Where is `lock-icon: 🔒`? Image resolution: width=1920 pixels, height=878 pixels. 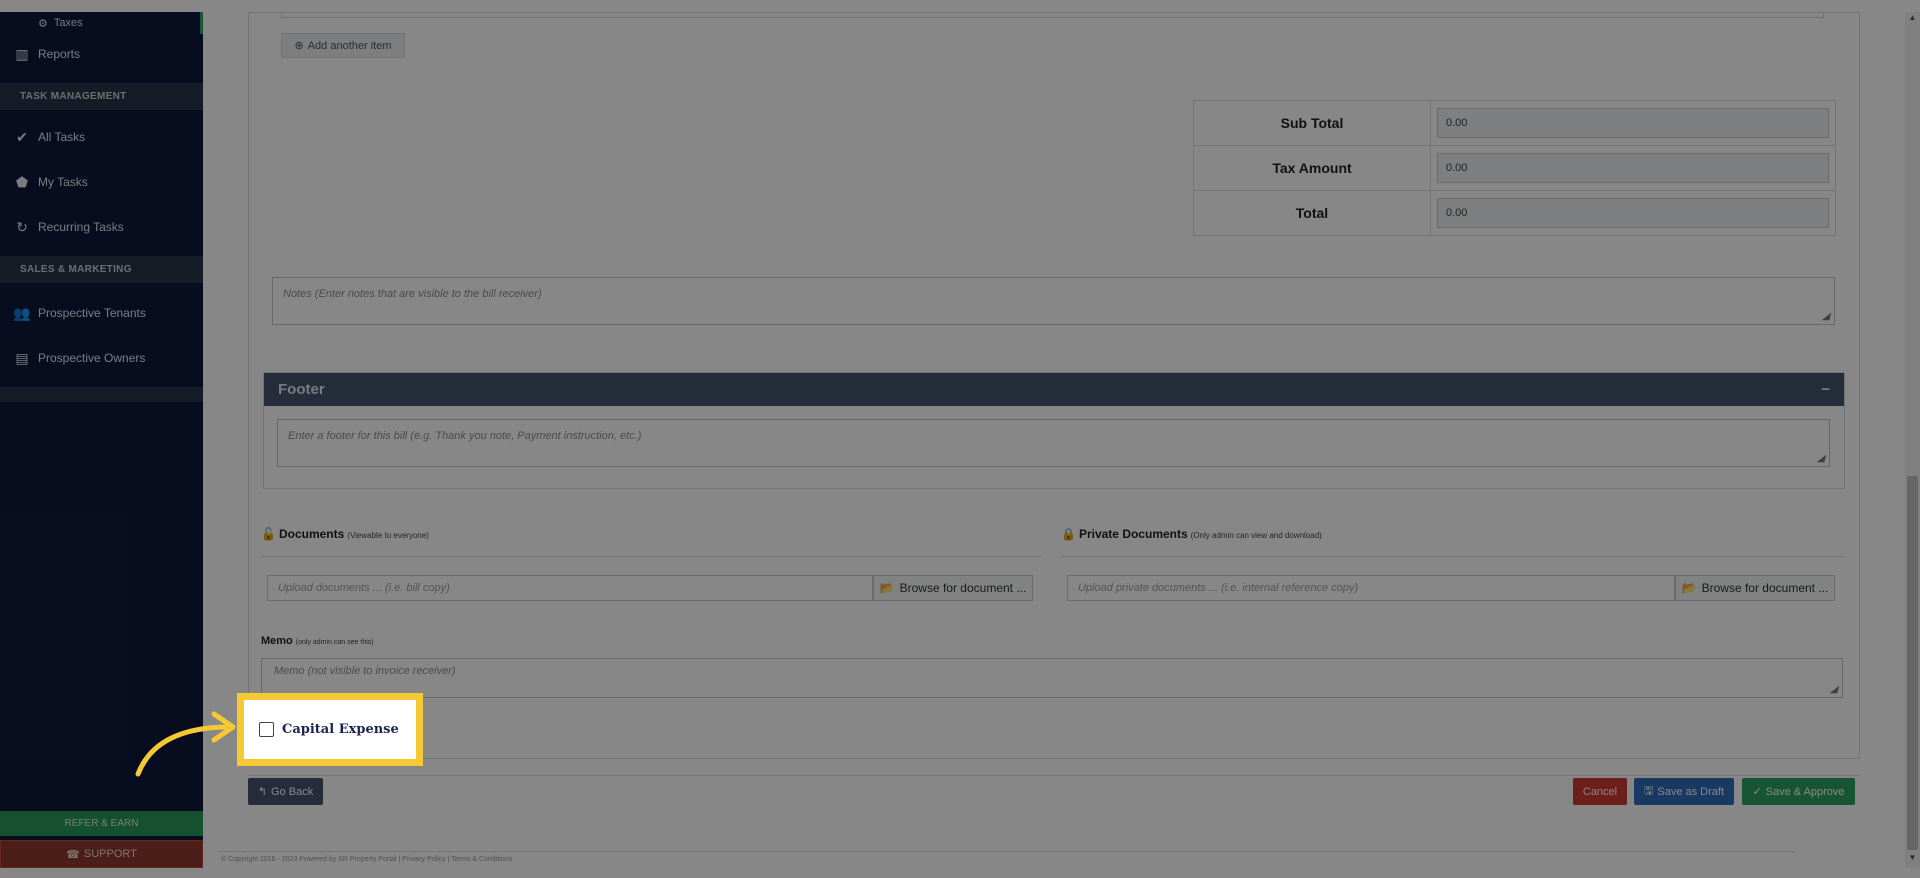 lock-icon: 🔒 is located at coordinates (1068, 534).